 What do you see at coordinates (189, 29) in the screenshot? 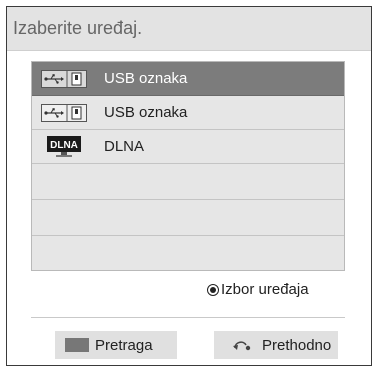
I see `dialog-title-bar: Izaberite uređaj.` at bounding box center [189, 29].